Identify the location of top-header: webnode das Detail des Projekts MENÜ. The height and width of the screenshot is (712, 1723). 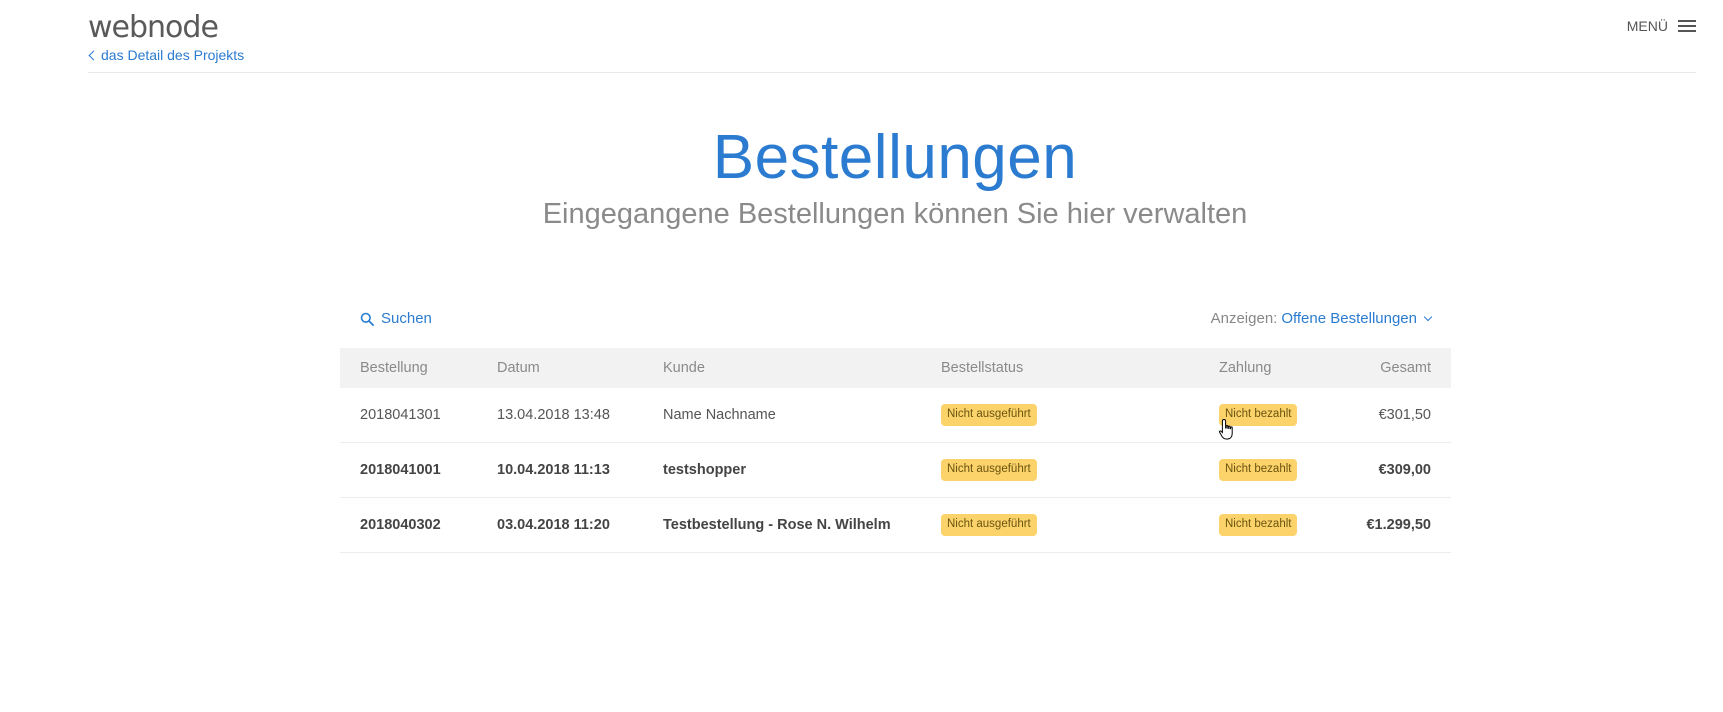
(892, 36).